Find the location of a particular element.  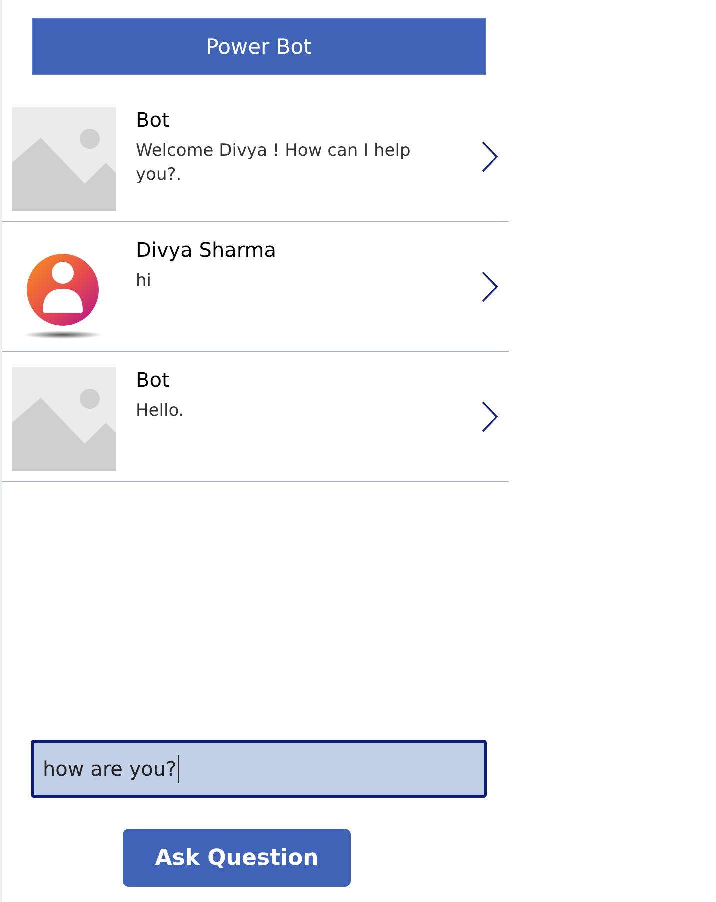

person-avatar-icon is located at coordinates (63, 296).